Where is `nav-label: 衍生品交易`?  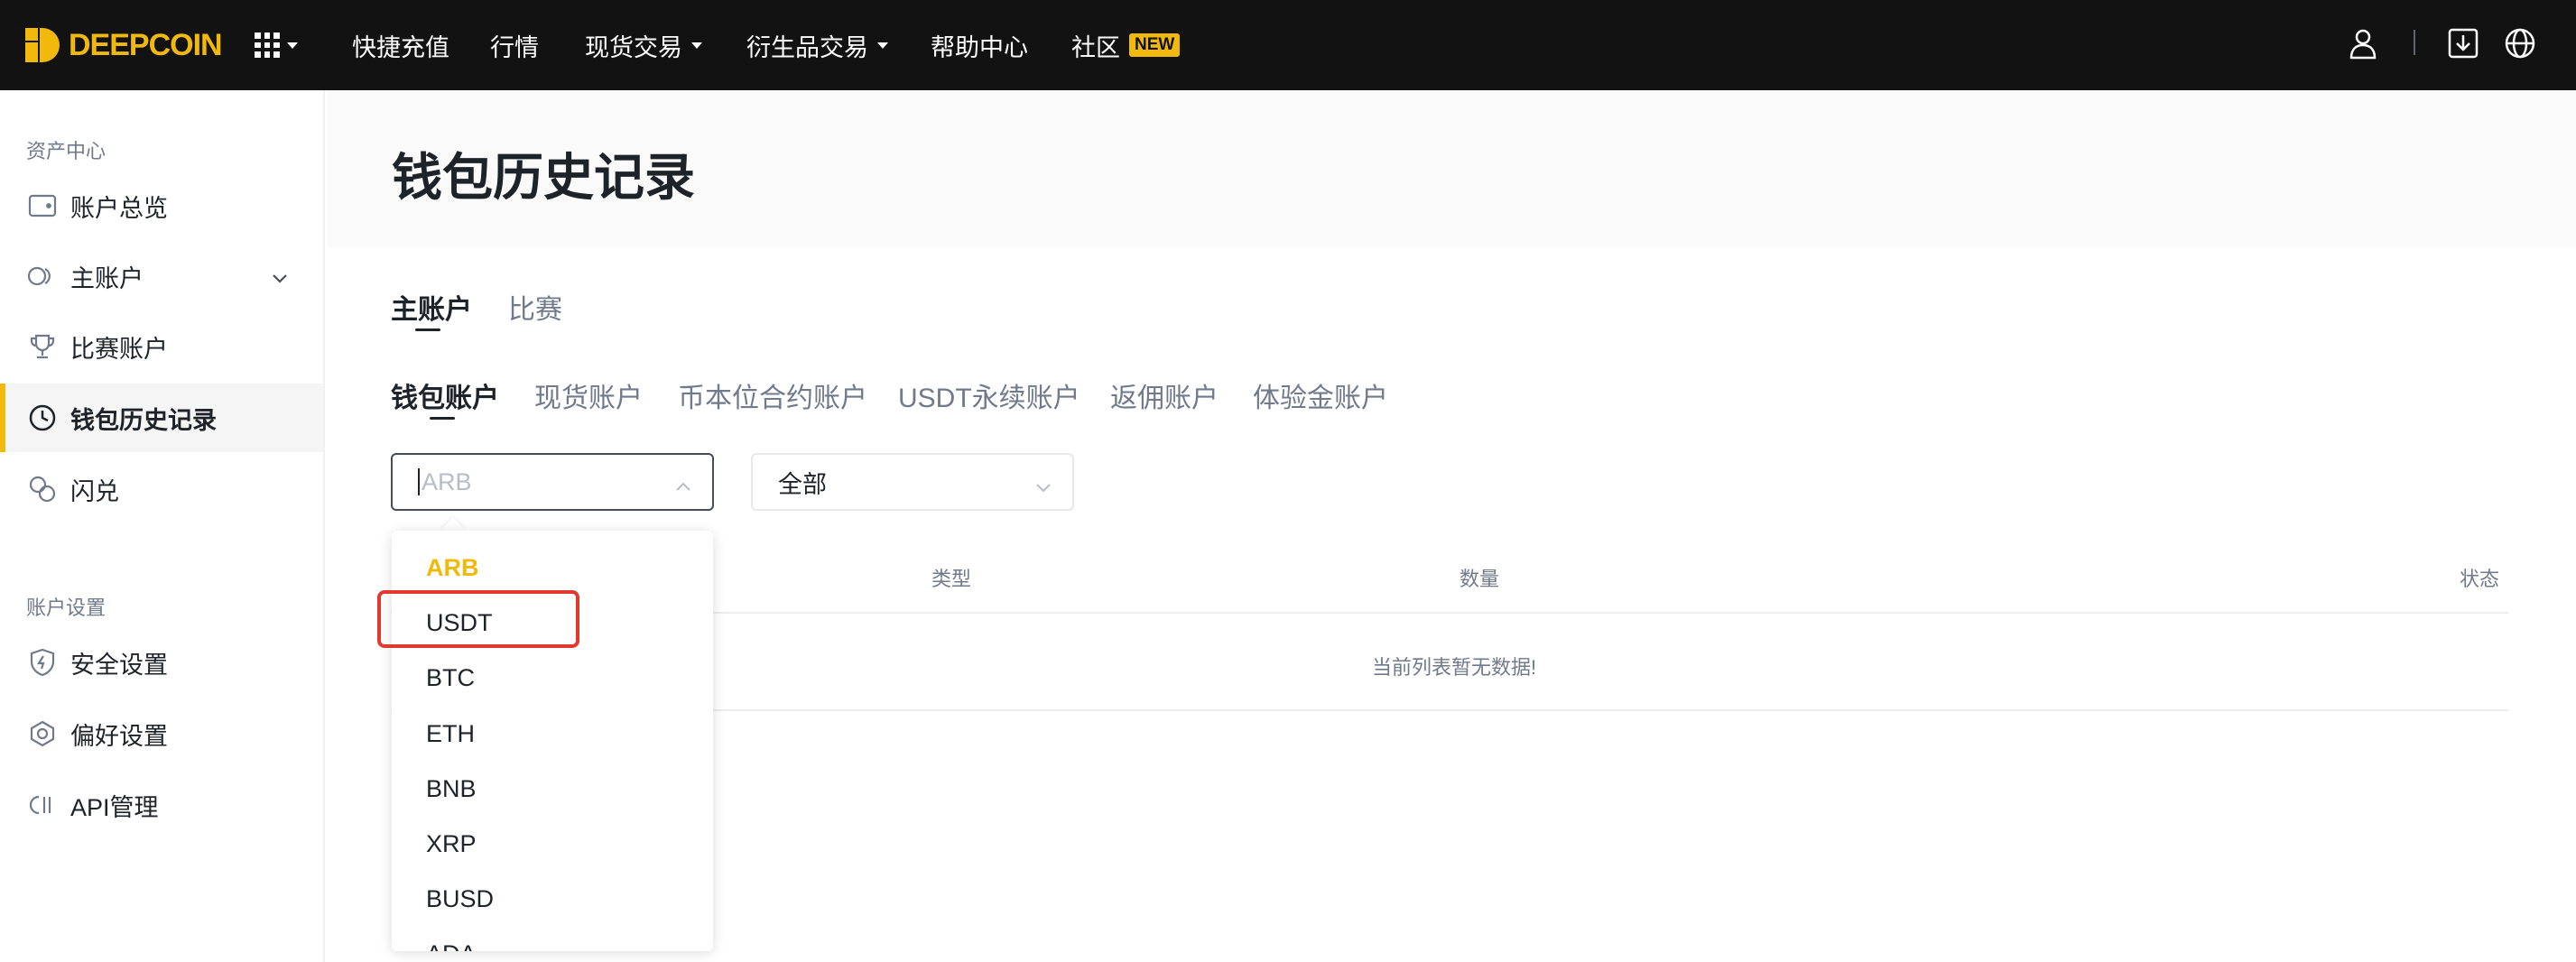 nav-label: 衍生品交易 is located at coordinates (807, 47).